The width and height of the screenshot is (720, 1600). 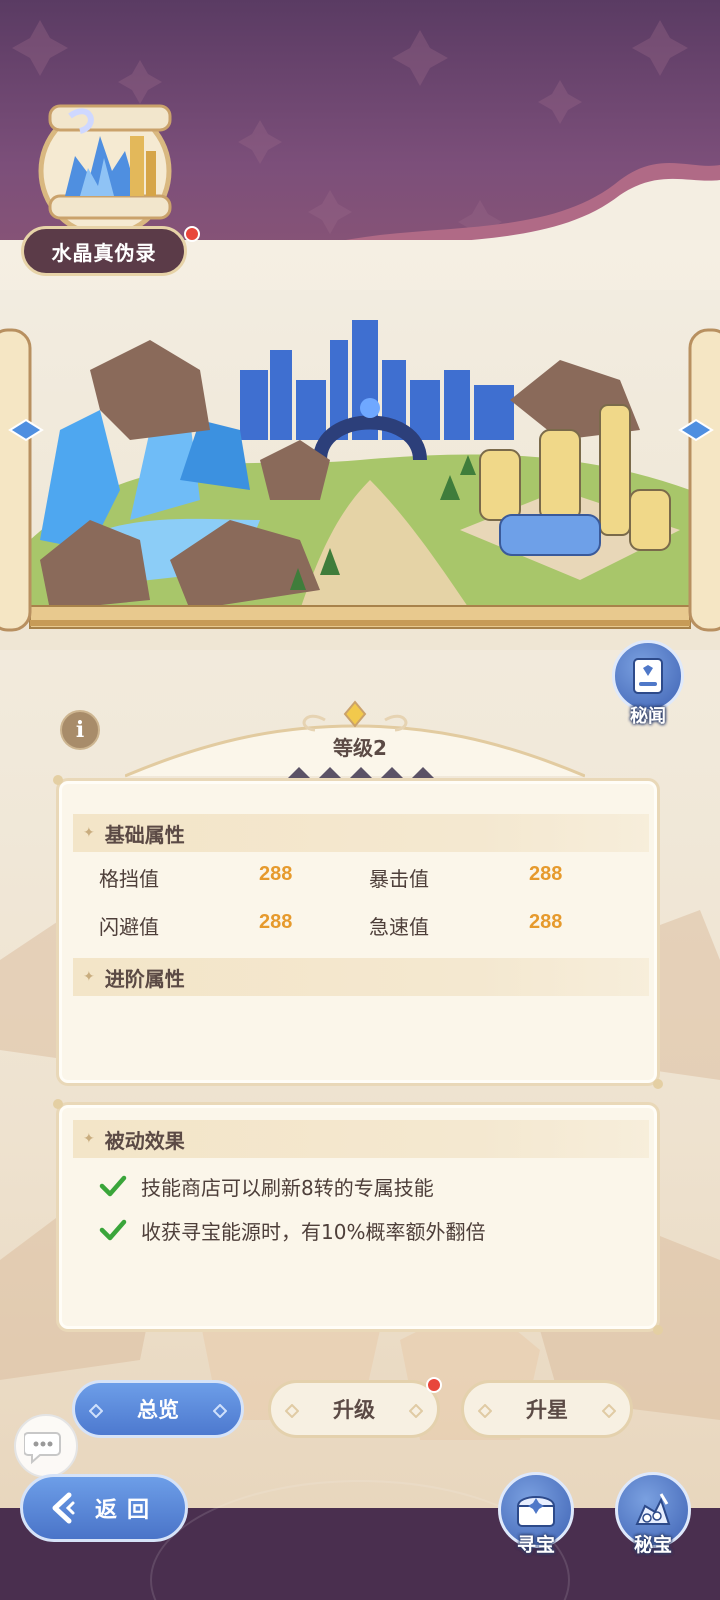 I want to click on tab-star-up-label: 升星, so click(x=547, y=1410).